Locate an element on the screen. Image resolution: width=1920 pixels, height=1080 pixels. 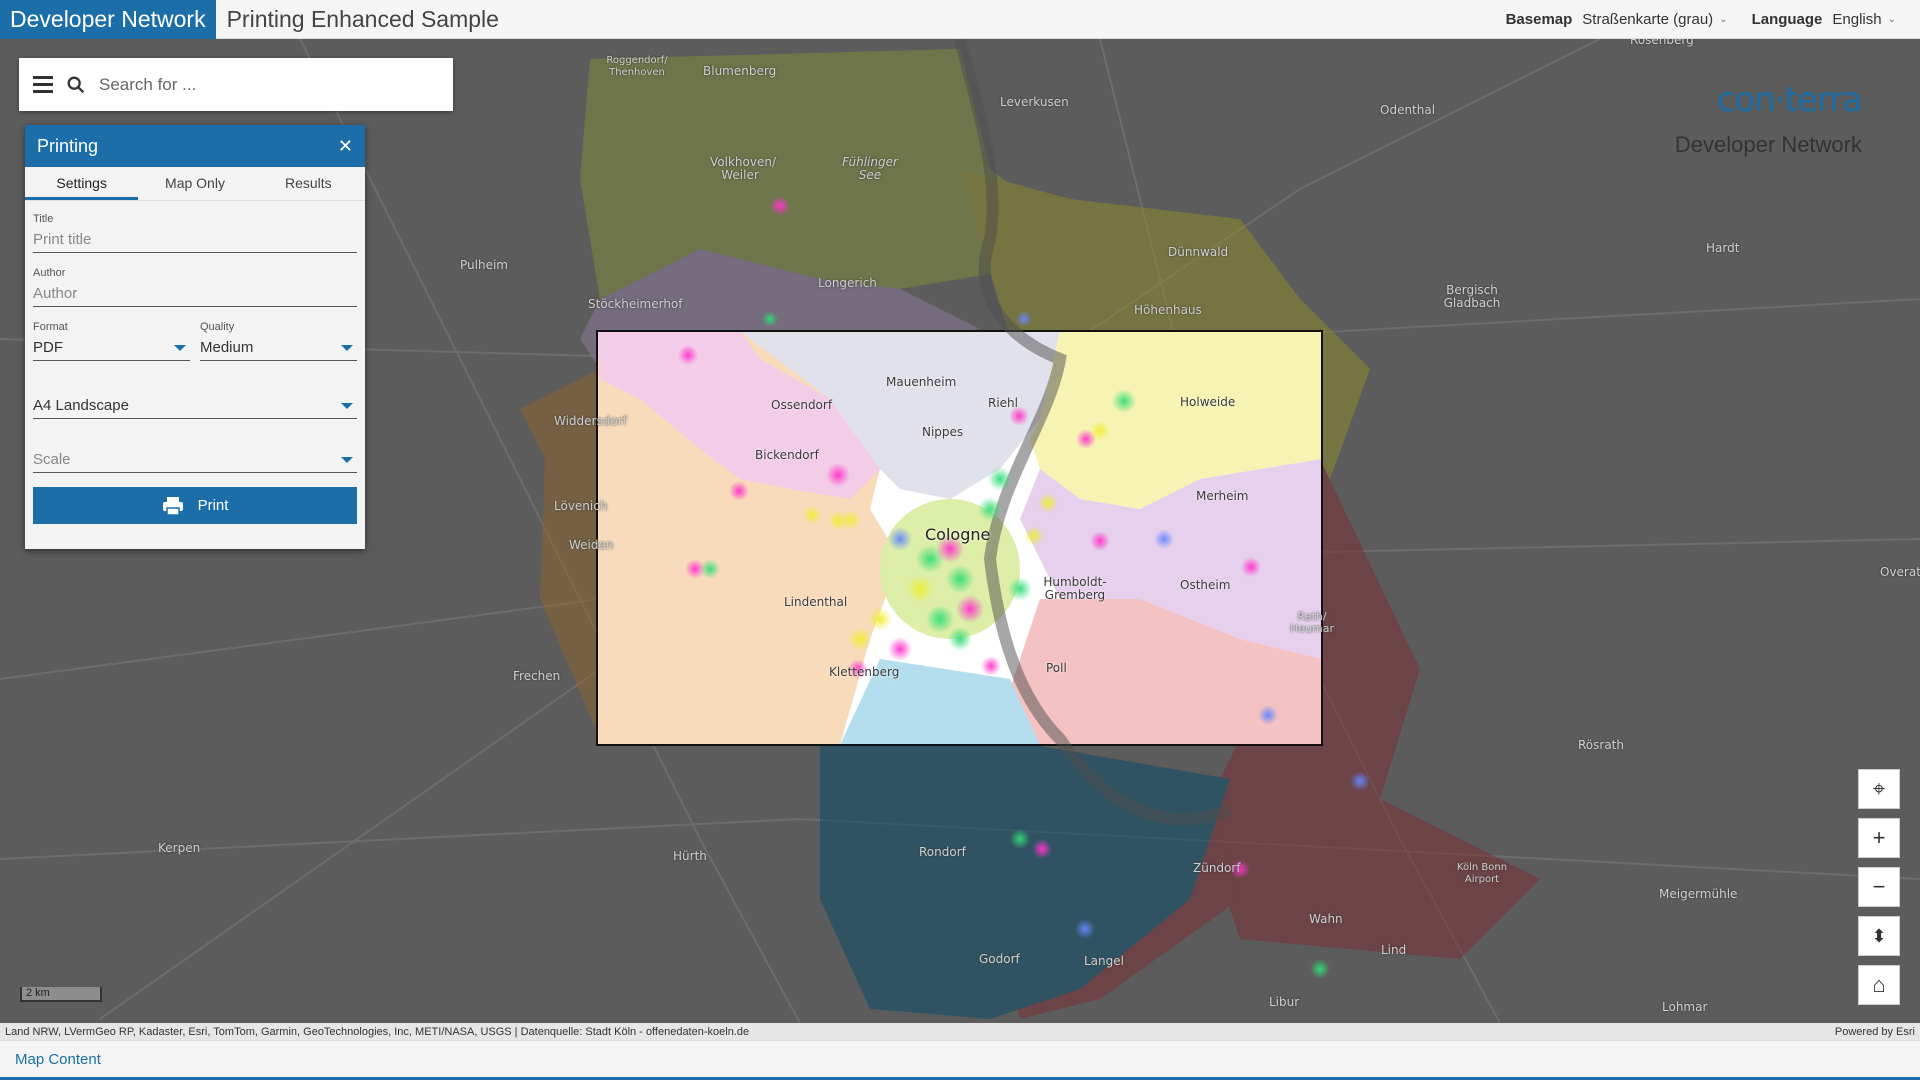
plus-icon: + is located at coordinates (1879, 837).